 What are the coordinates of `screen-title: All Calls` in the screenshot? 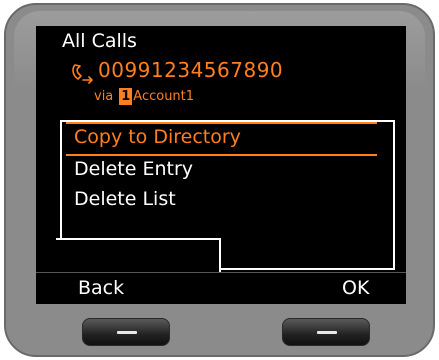 It's located at (99, 41).